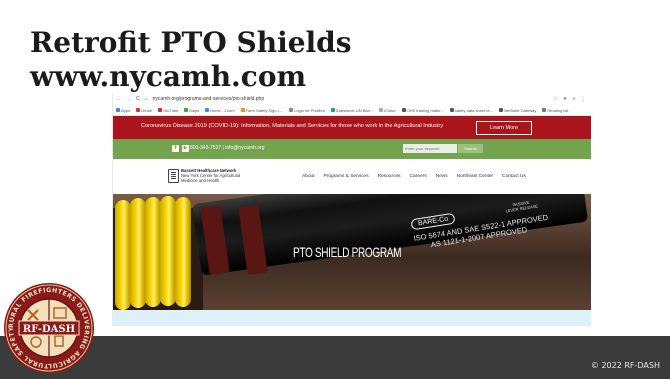  Describe the element at coordinates (387, 110) in the screenshot. I see `bookmark-item: iCloud` at that location.